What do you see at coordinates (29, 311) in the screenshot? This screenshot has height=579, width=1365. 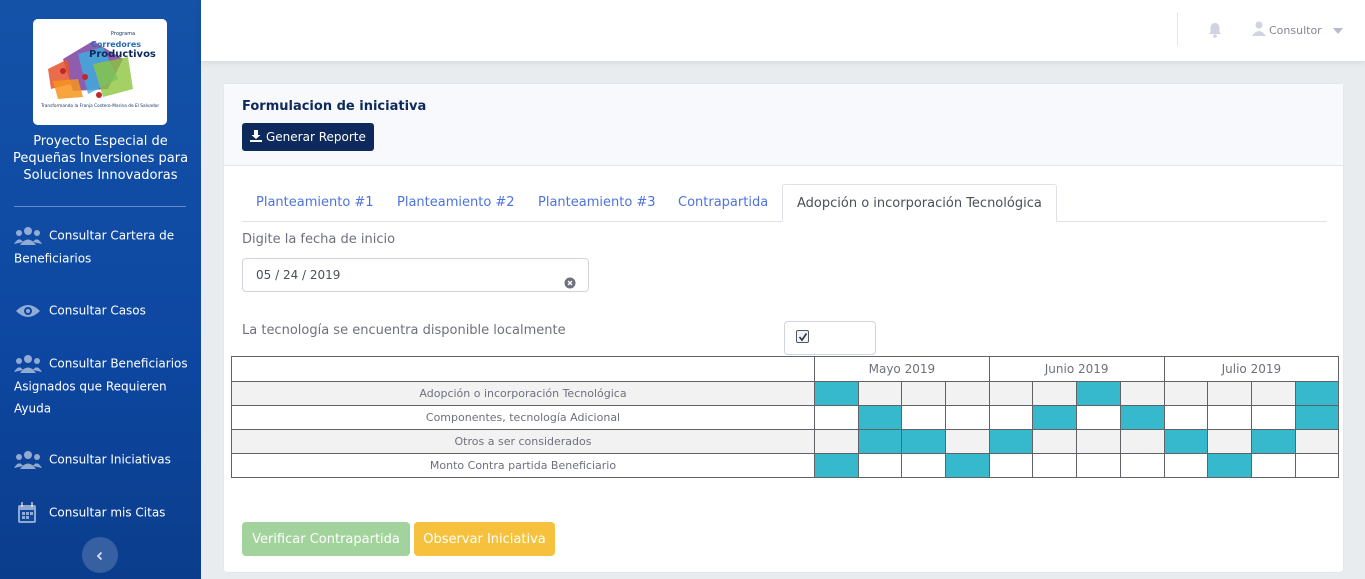 I see `eye-icon` at bounding box center [29, 311].